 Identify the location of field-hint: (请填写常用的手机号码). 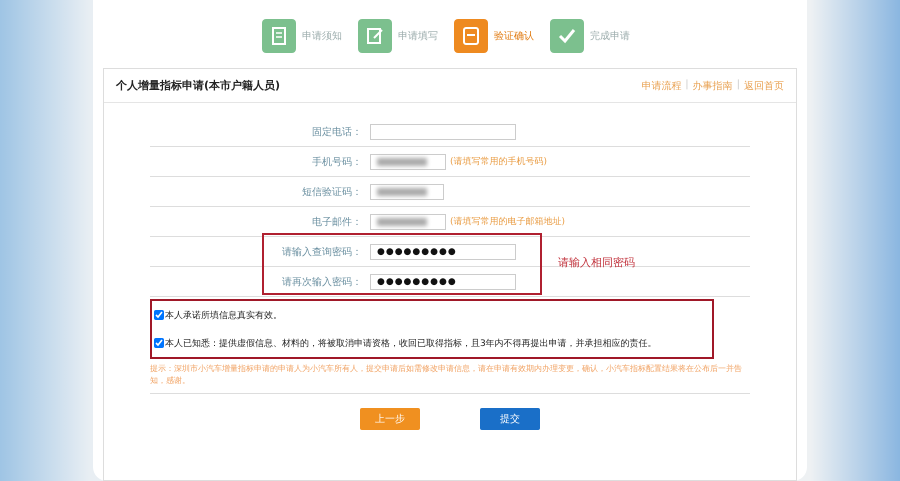
(499, 162).